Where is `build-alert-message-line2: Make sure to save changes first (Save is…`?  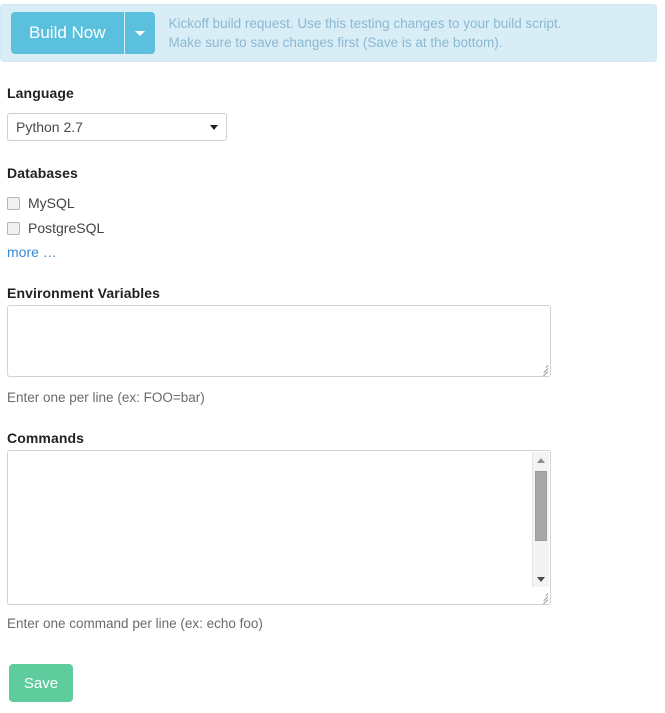
build-alert-message-line2: Make sure to save changes first (Save is… is located at coordinates (335, 42).